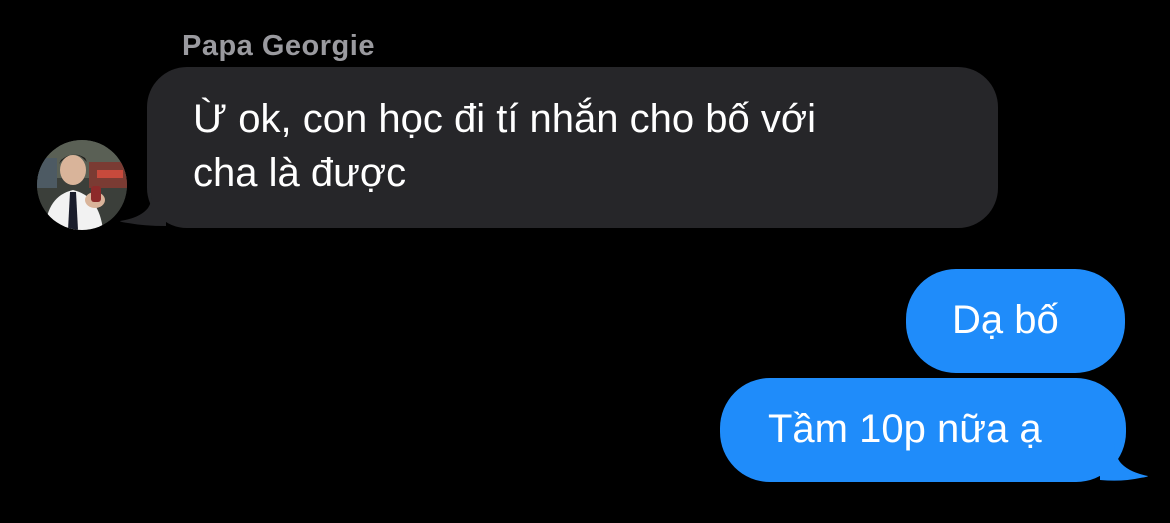 The width and height of the screenshot is (1170, 523). Describe the element at coordinates (1124, 462) in the screenshot. I see `outgoing-bubble-tail` at that location.